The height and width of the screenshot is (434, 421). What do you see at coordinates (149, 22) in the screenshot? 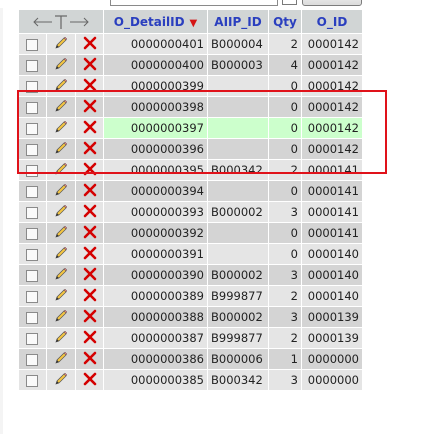
I see `column-header-detail-id-label: O_DetailID` at bounding box center [149, 22].